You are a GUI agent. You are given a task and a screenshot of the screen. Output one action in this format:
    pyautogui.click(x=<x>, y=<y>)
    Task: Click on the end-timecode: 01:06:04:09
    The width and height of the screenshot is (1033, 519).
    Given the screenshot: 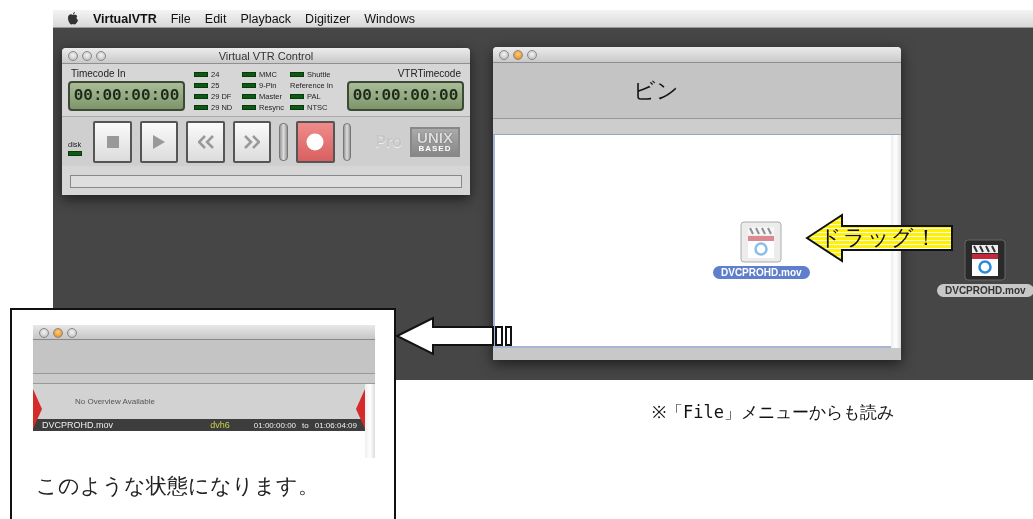 What is the action you would take?
    pyautogui.click(x=335, y=425)
    